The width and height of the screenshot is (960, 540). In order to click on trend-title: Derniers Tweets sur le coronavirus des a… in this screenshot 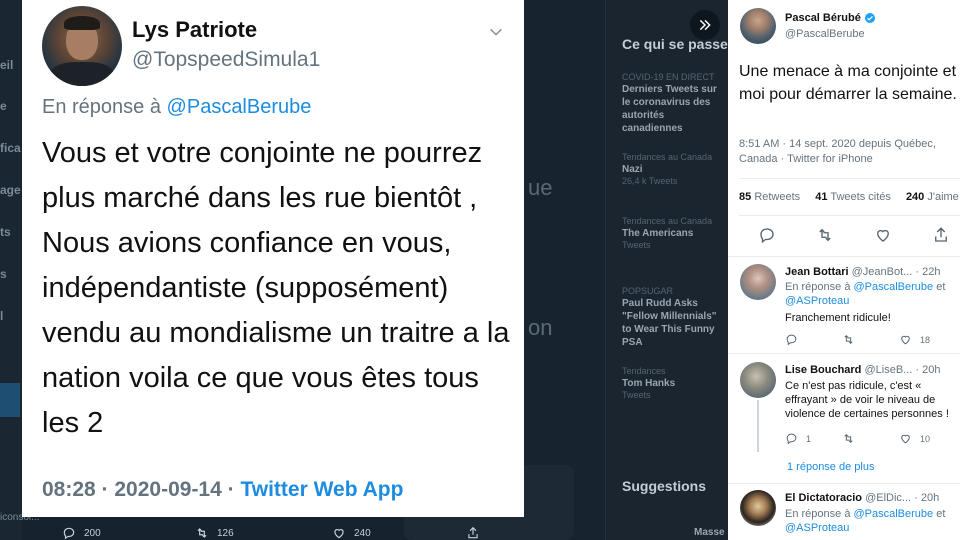, I will do `click(669, 109)`.